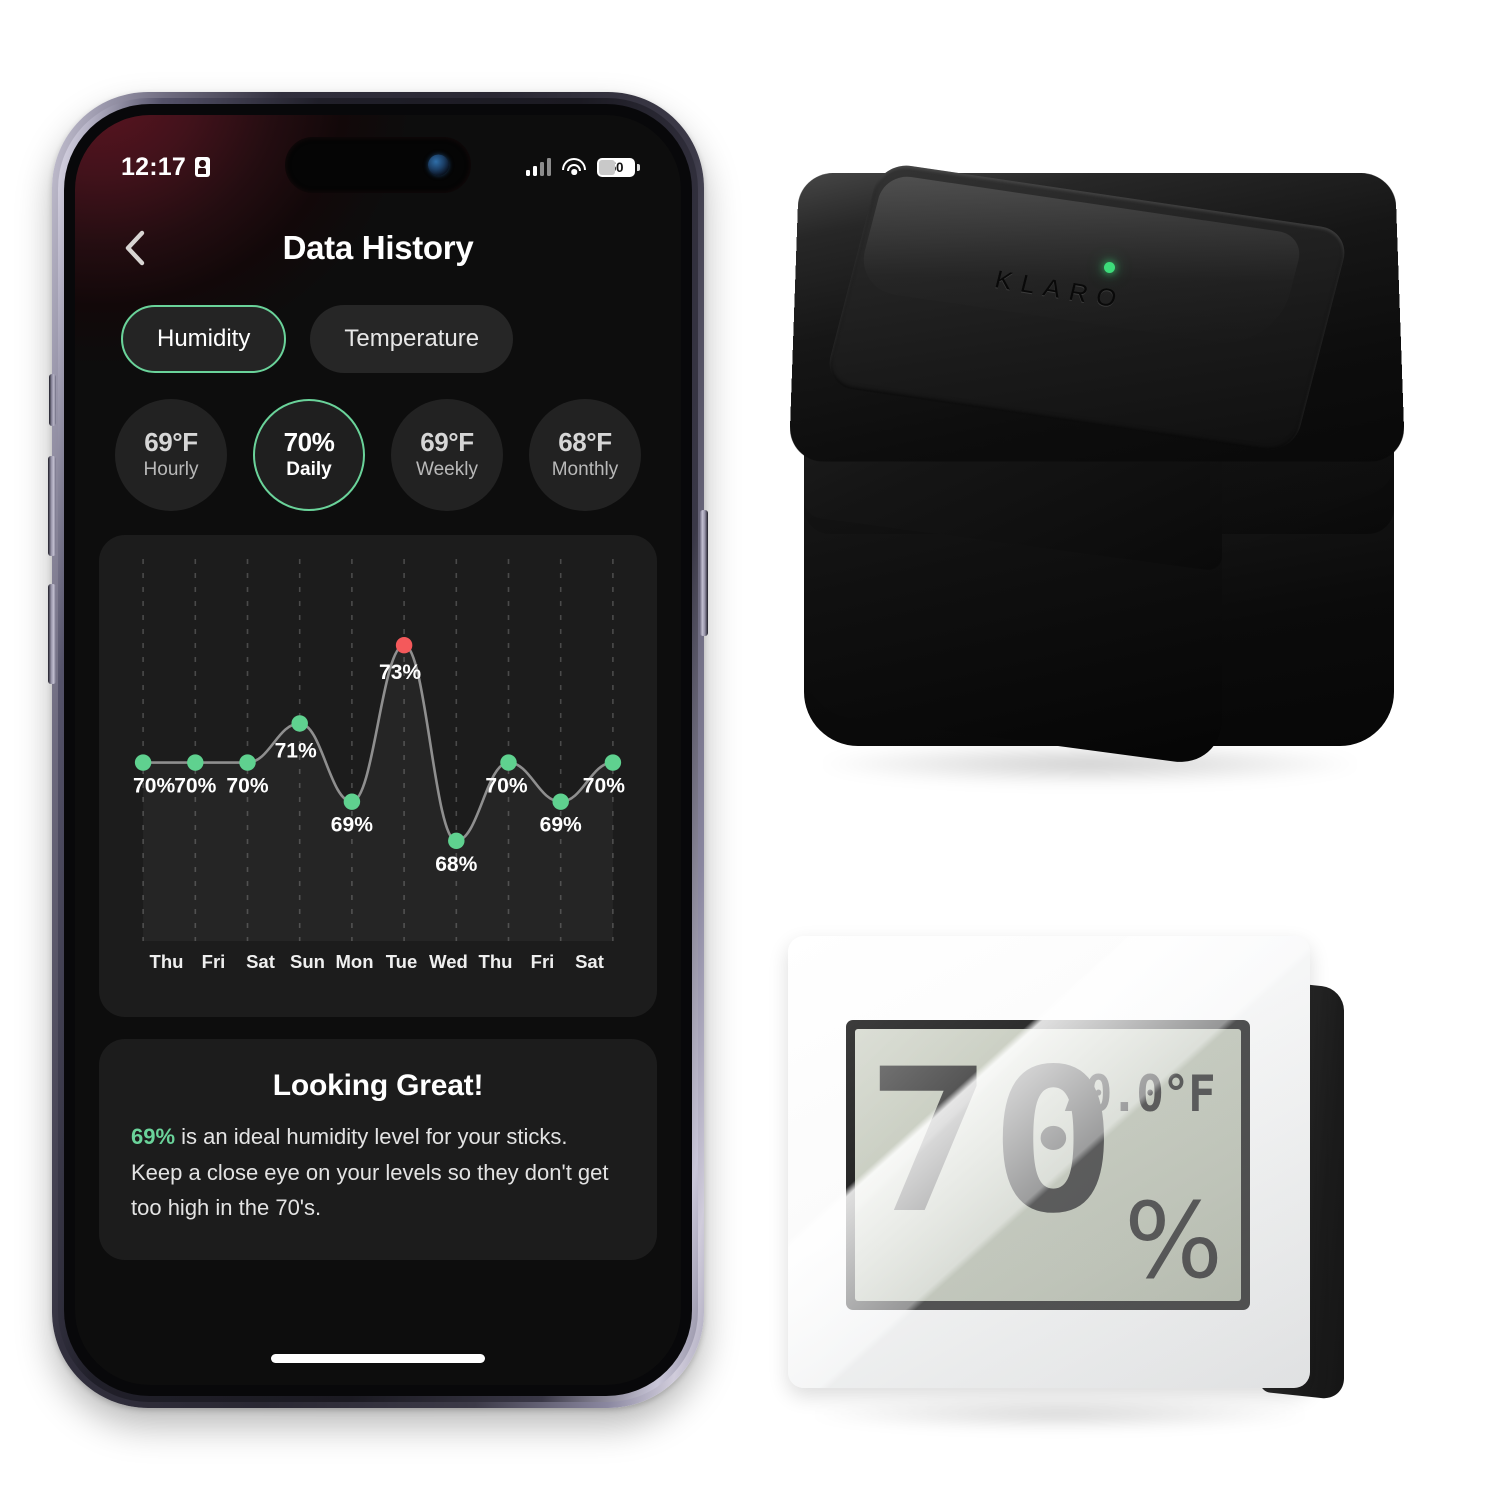 The height and width of the screenshot is (1500, 1499). I want to click on metric-monthly-label: Monthly, so click(585, 470).